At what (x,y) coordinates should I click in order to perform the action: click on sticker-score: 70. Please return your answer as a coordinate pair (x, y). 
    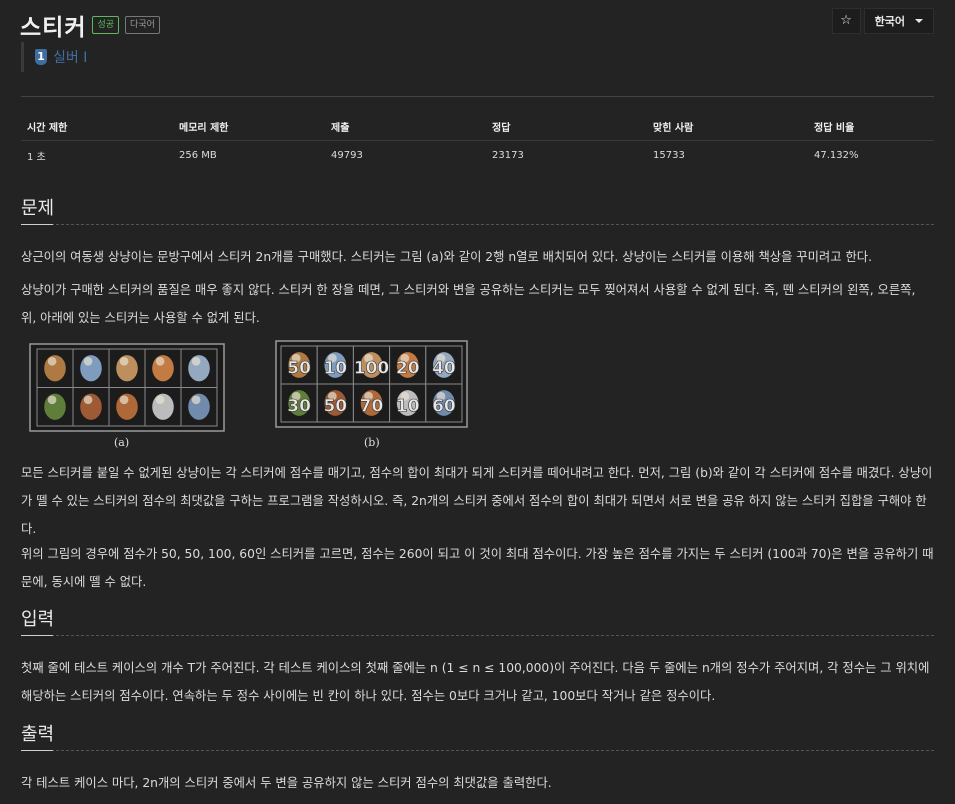
    Looking at the image, I should click on (372, 406).